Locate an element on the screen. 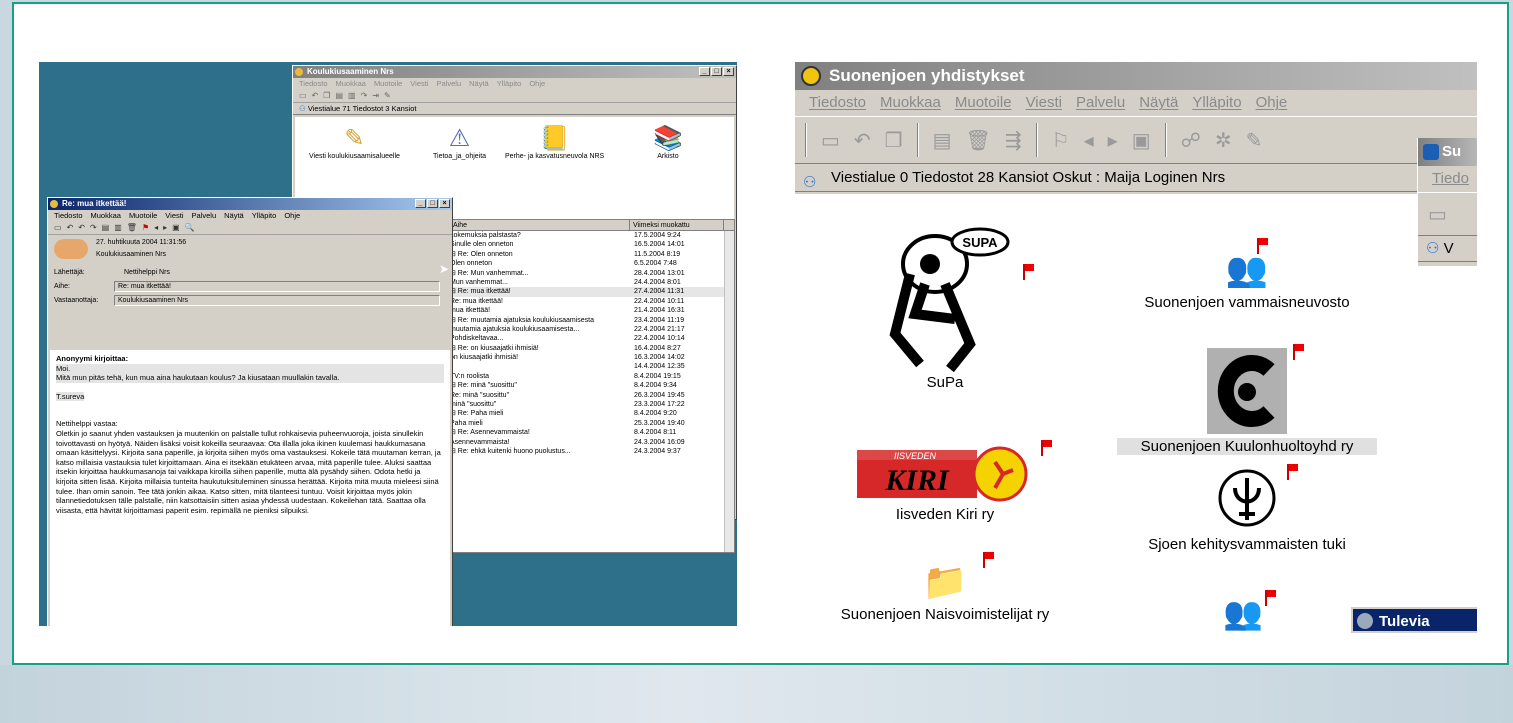  folder-arkisto: 📚 Arkisto is located at coordinates (668, 142).